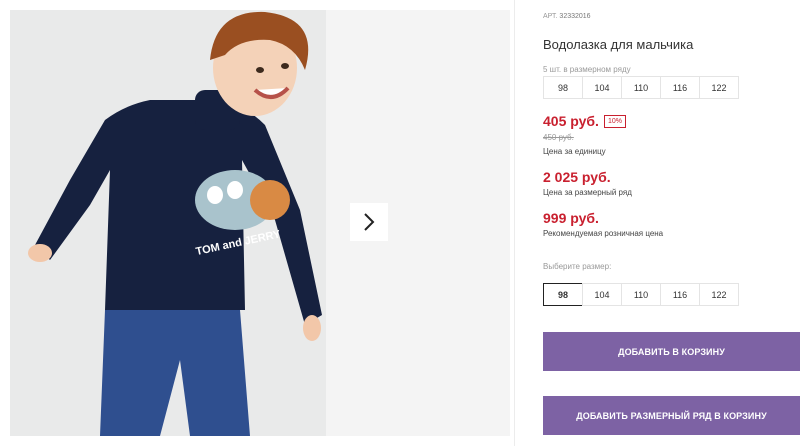 The width and height of the screenshot is (800, 446). What do you see at coordinates (587, 192) in the screenshot?
I see `row-price-label: Цена за размерный ряд` at bounding box center [587, 192].